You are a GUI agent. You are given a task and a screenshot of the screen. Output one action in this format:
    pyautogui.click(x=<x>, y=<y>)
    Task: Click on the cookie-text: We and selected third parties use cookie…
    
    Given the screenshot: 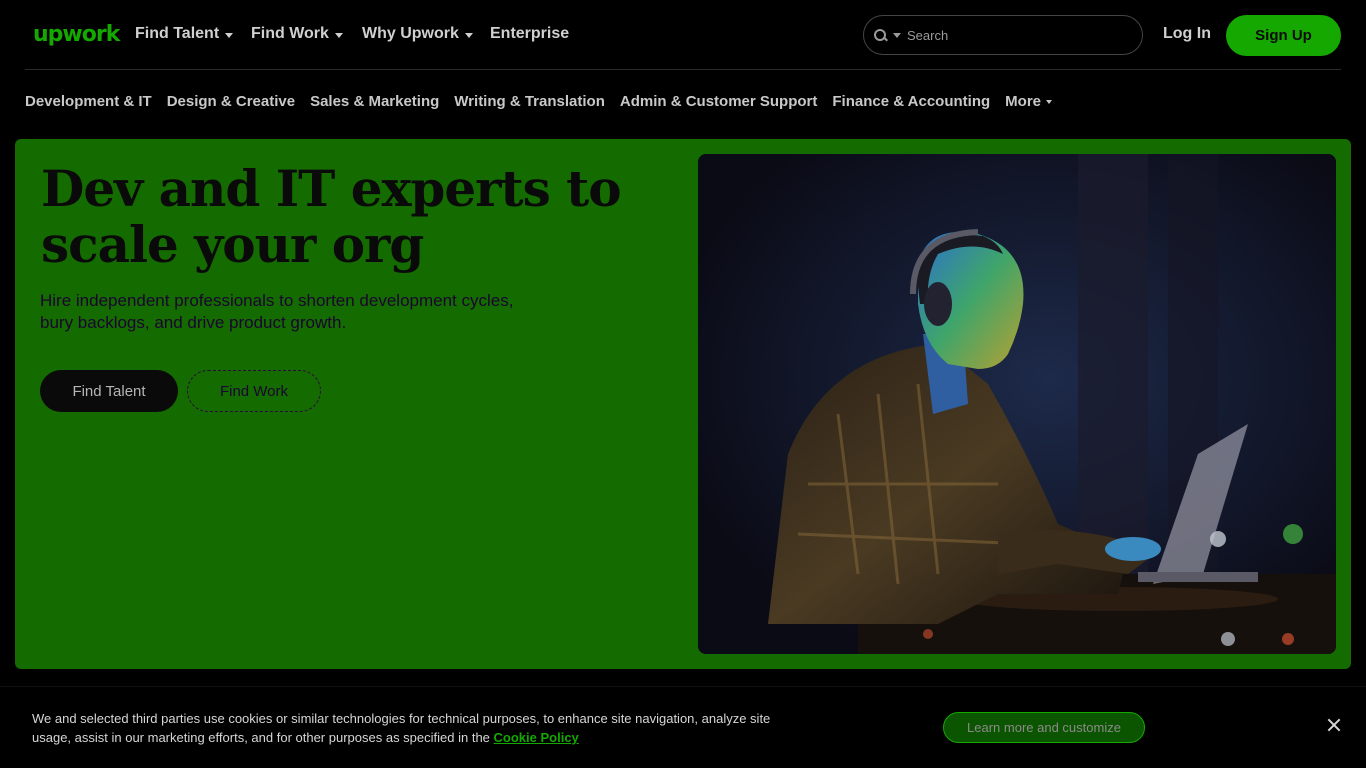 What is the action you would take?
    pyautogui.click(x=402, y=728)
    